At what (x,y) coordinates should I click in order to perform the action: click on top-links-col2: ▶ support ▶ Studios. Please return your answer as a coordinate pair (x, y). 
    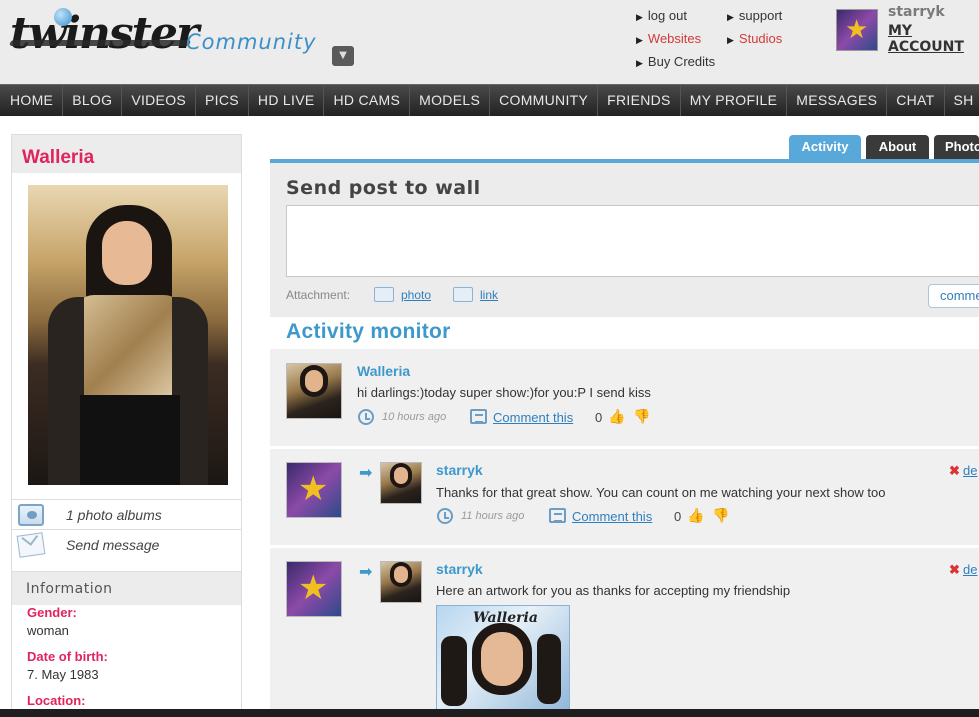
    Looking at the image, I should click on (754, 28).